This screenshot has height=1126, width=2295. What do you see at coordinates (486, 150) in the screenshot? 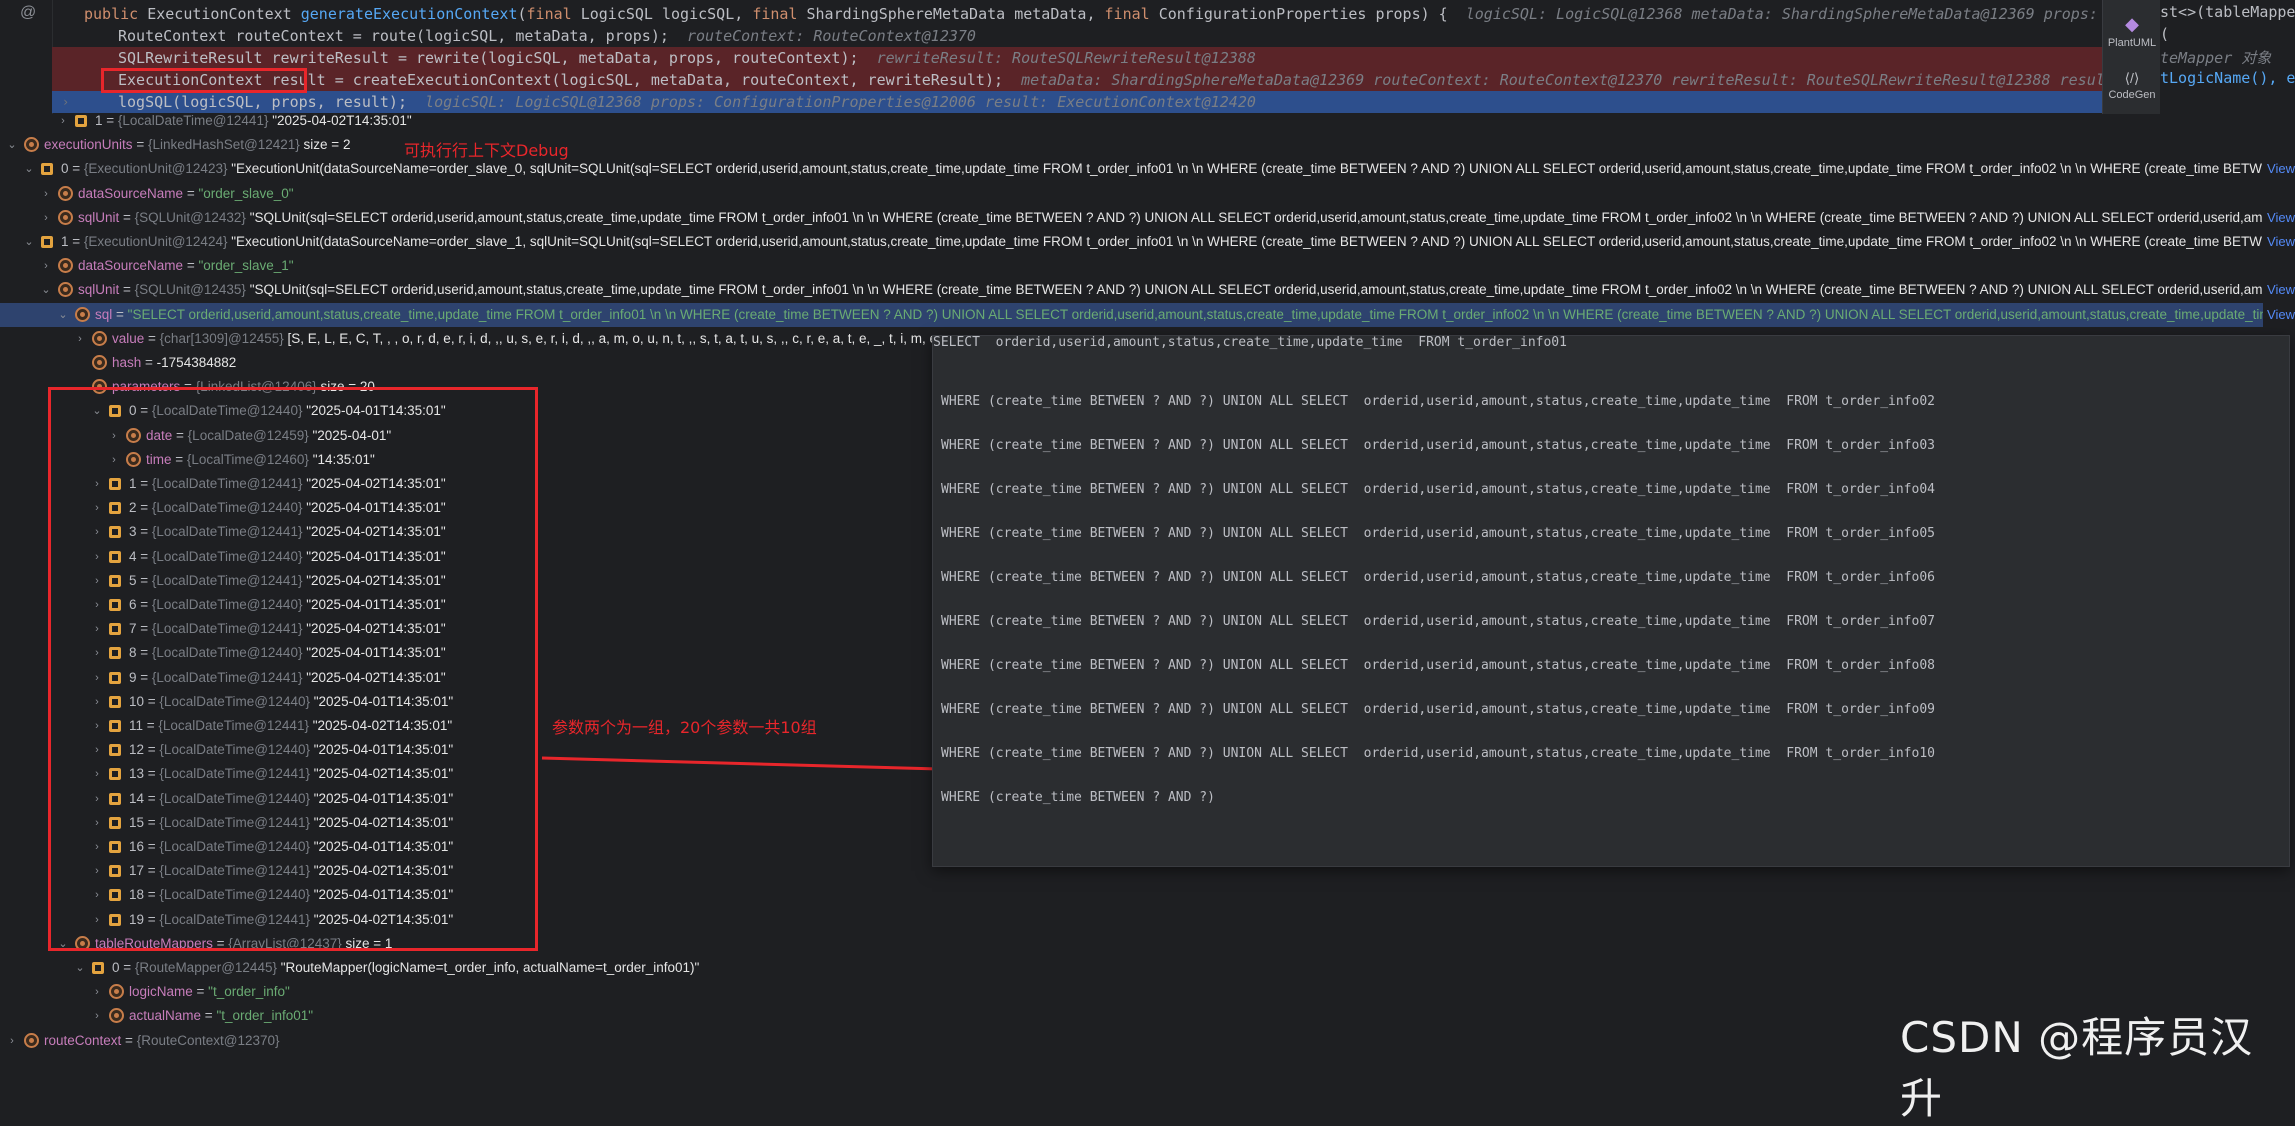
I see `debug-annotation: 可执行行上下文Debug` at bounding box center [486, 150].